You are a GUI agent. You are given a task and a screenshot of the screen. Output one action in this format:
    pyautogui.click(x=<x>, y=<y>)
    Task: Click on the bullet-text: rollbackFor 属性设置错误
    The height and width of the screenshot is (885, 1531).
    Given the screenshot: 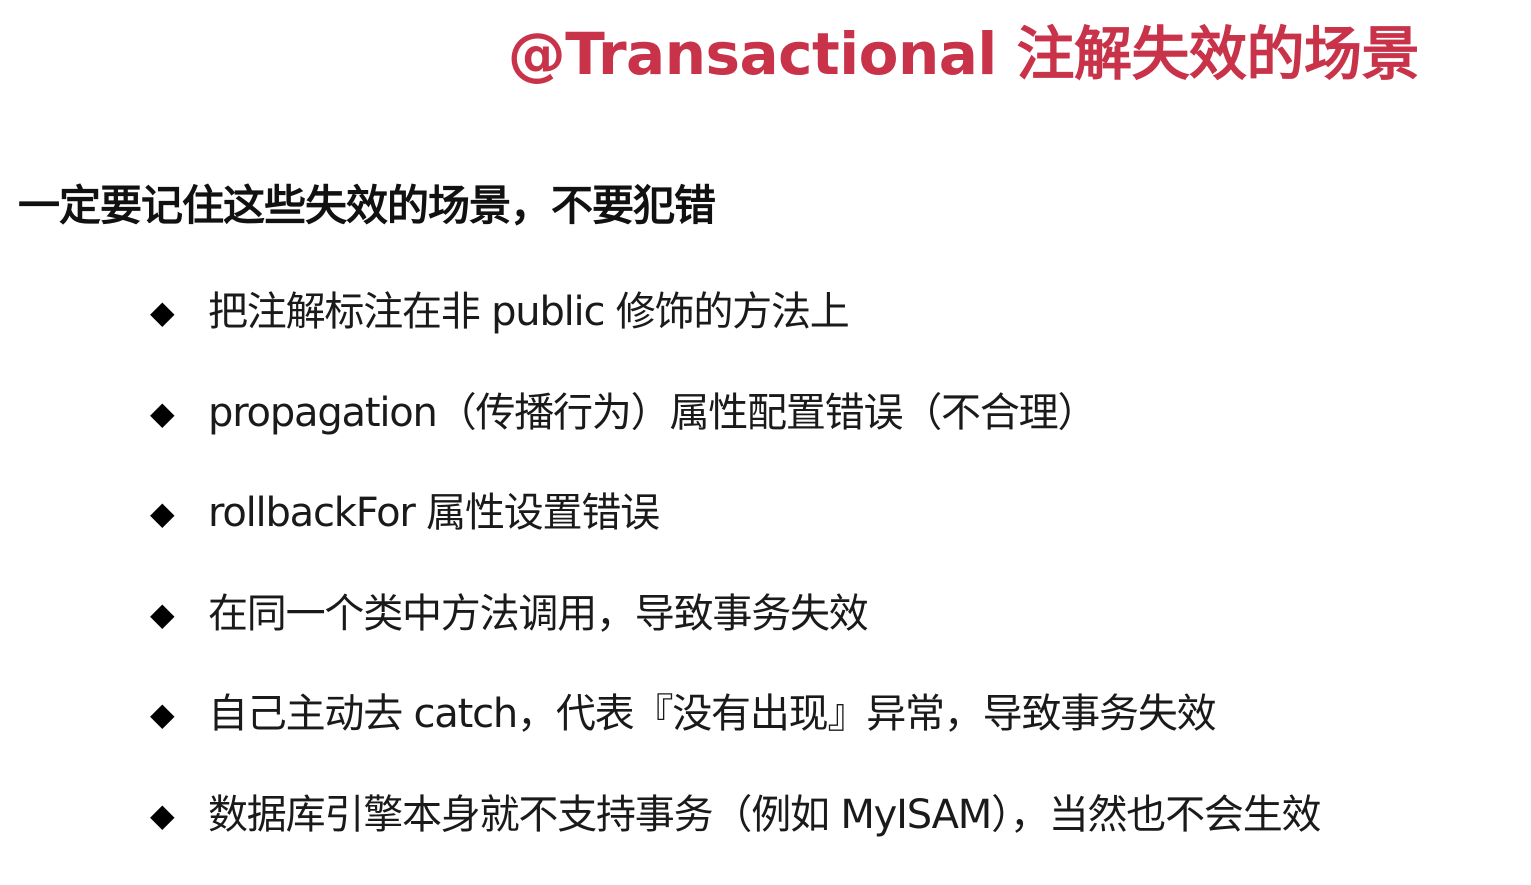 What is the action you would take?
    pyautogui.click(x=434, y=513)
    